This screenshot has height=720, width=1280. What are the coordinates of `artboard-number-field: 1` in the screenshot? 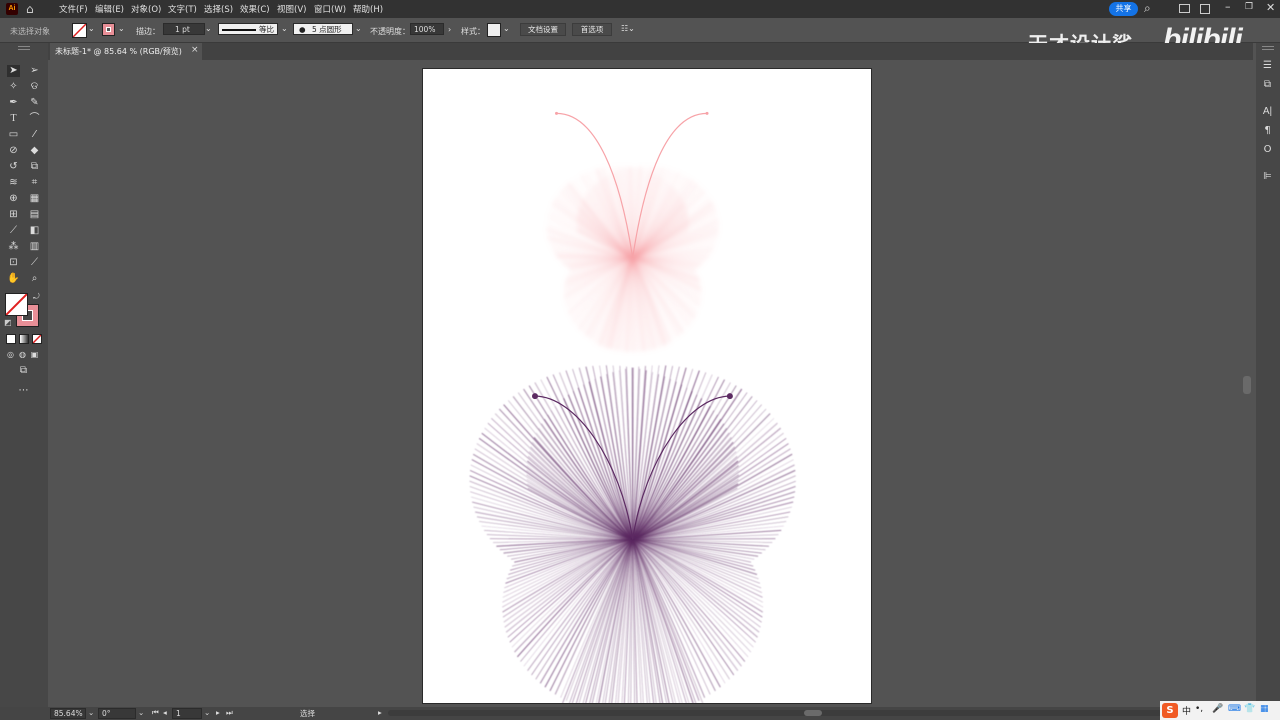 It's located at (187, 713).